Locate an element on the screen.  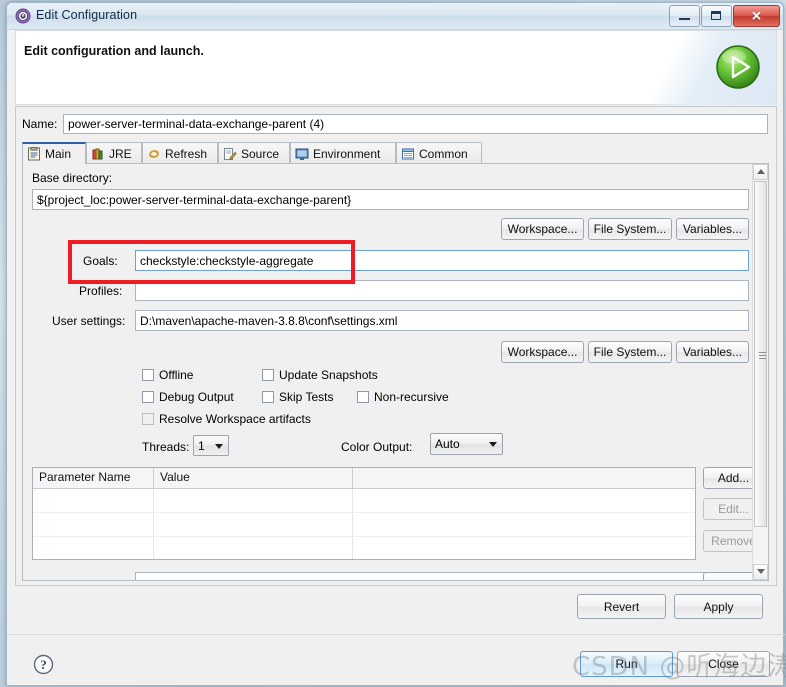
minimize-icon is located at coordinates (684, 19).